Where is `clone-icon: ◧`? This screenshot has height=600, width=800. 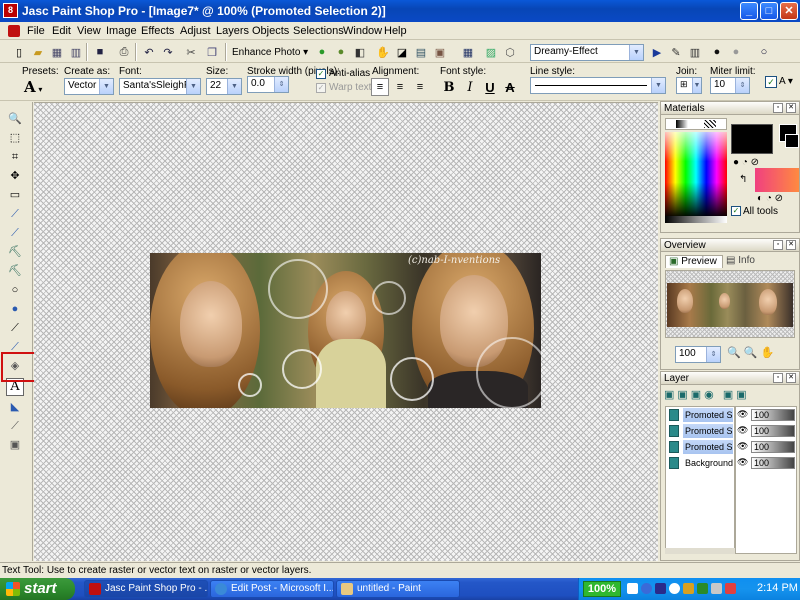 clone-icon: ◧ is located at coordinates (360, 52).